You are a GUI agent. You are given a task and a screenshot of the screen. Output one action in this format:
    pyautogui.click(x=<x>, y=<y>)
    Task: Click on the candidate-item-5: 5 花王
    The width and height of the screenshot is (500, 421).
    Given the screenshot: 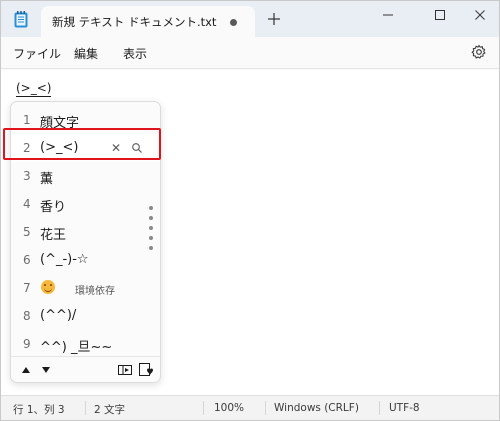 What is the action you would take?
    pyautogui.click(x=85, y=232)
    